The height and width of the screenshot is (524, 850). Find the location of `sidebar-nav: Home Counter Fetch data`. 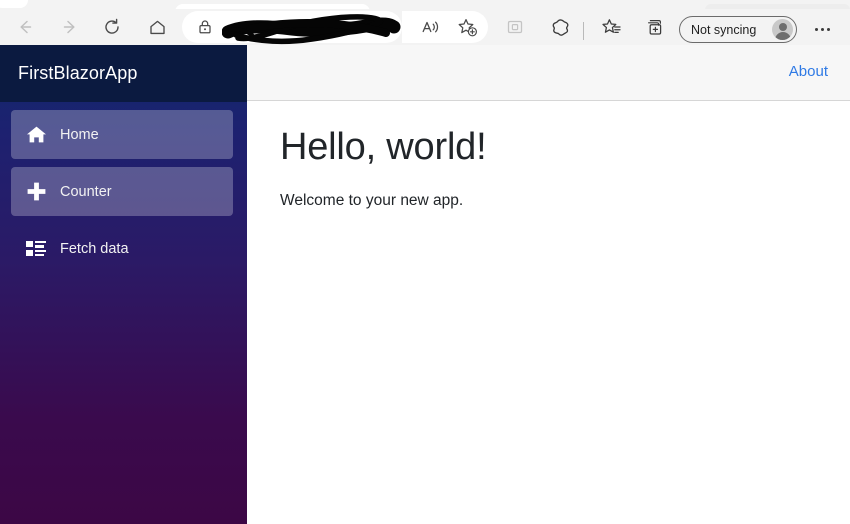

sidebar-nav: Home Counter Fetch data is located at coordinates (123, 191).